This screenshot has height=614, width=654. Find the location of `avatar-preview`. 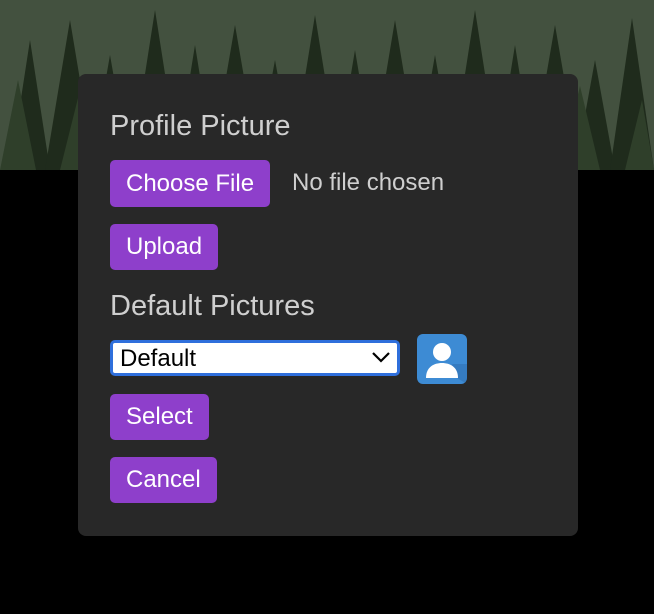

avatar-preview is located at coordinates (442, 359).